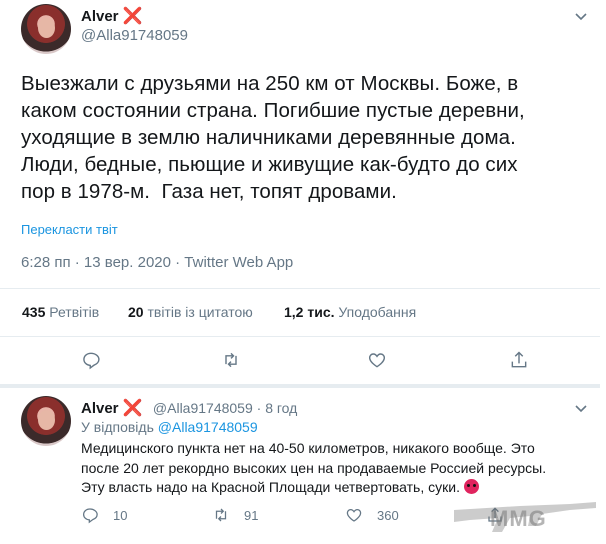 Image resolution: width=606 pixels, height=544 pixels. What do you see at coordinates (46, 29) in the screenshot?
I see `avatar` at bounding box center [46, 29].